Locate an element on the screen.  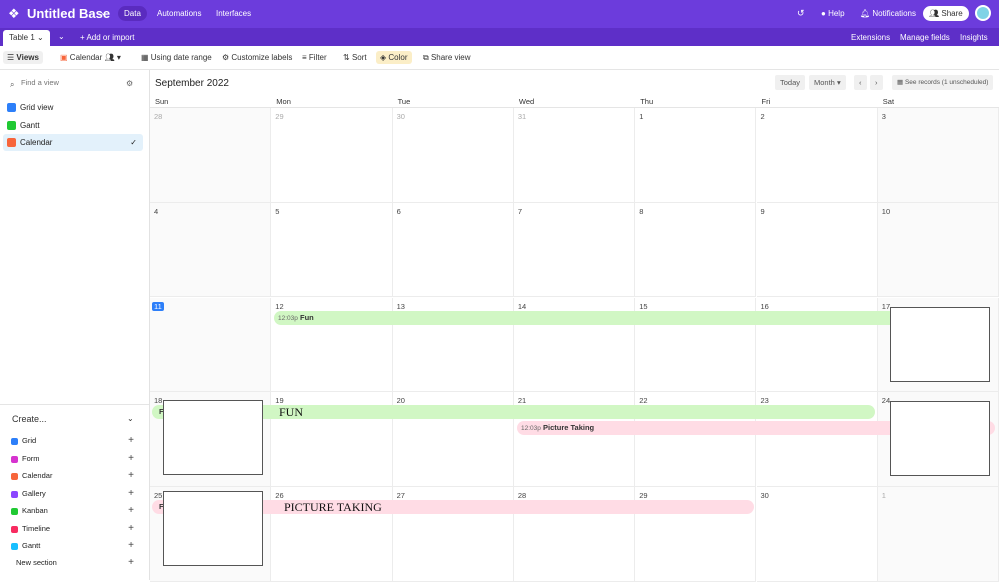
base-title: Untitled Base is located at coordinates (68, 13).